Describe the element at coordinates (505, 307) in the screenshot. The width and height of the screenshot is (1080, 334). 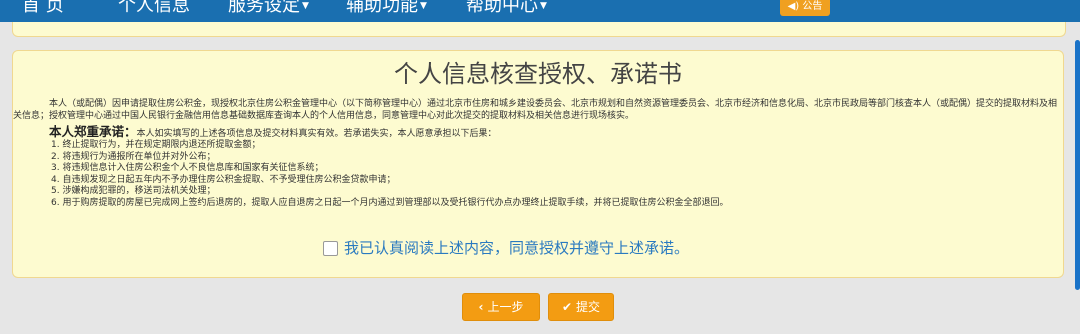
I see `previous-step-label: 上一步` at that location.